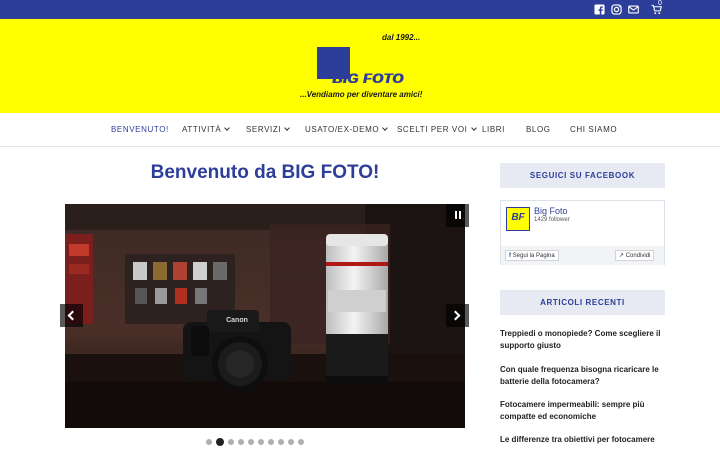 Image resolution: width=720 pixels, height=450 pixels. What do you see at coordinates (633, 9) in the screenshot?
I see `mail-icon` at bounding box center [633, 9].